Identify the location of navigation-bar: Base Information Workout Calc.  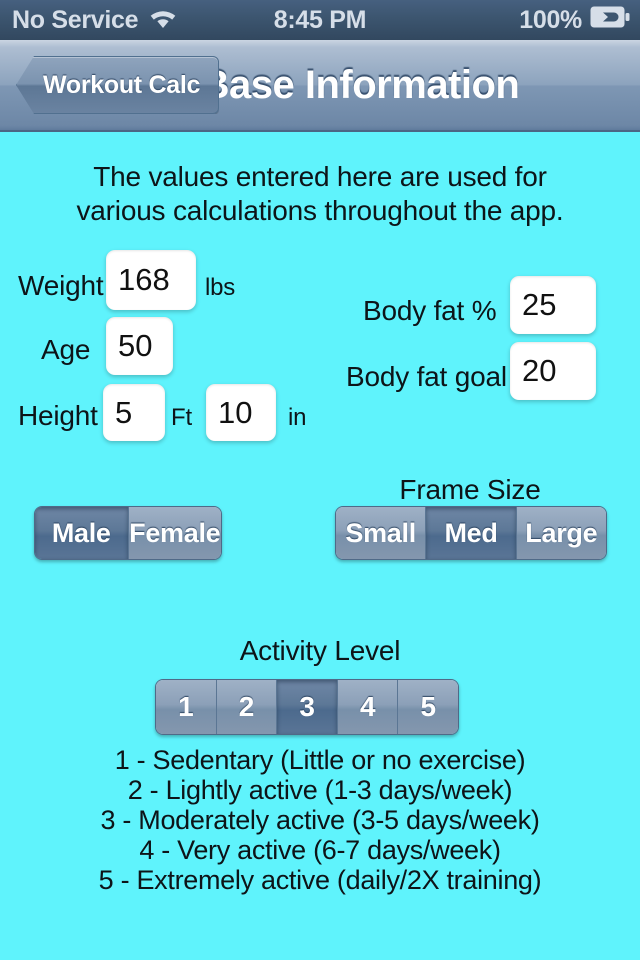
(320, 86).